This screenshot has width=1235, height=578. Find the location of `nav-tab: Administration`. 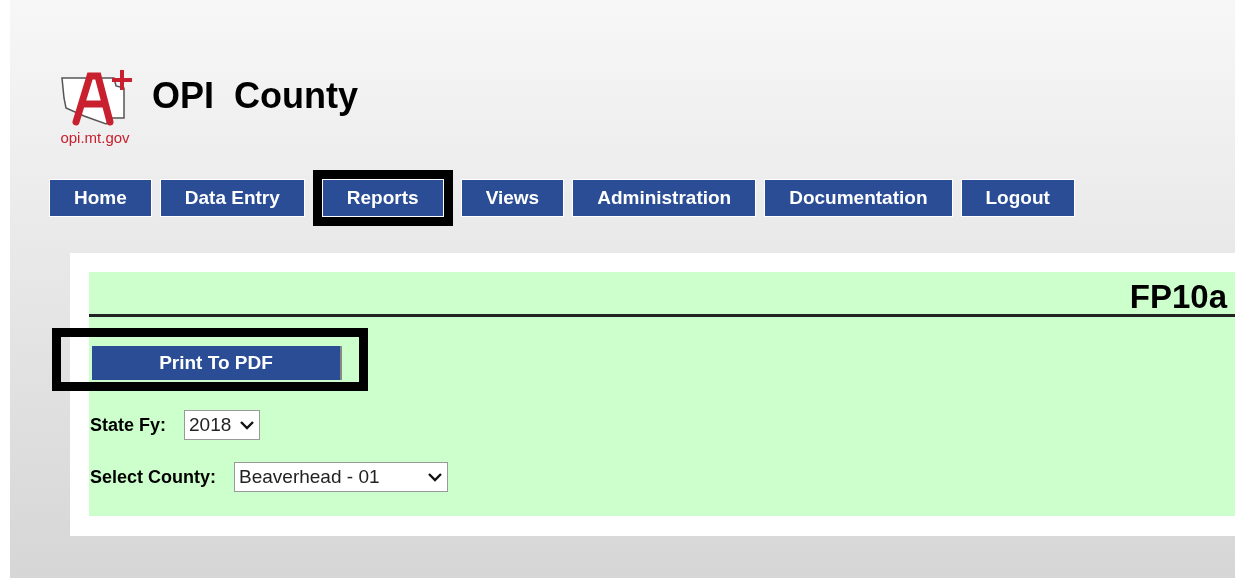

nav-tab: Administration is located at coordinates (664, 198).